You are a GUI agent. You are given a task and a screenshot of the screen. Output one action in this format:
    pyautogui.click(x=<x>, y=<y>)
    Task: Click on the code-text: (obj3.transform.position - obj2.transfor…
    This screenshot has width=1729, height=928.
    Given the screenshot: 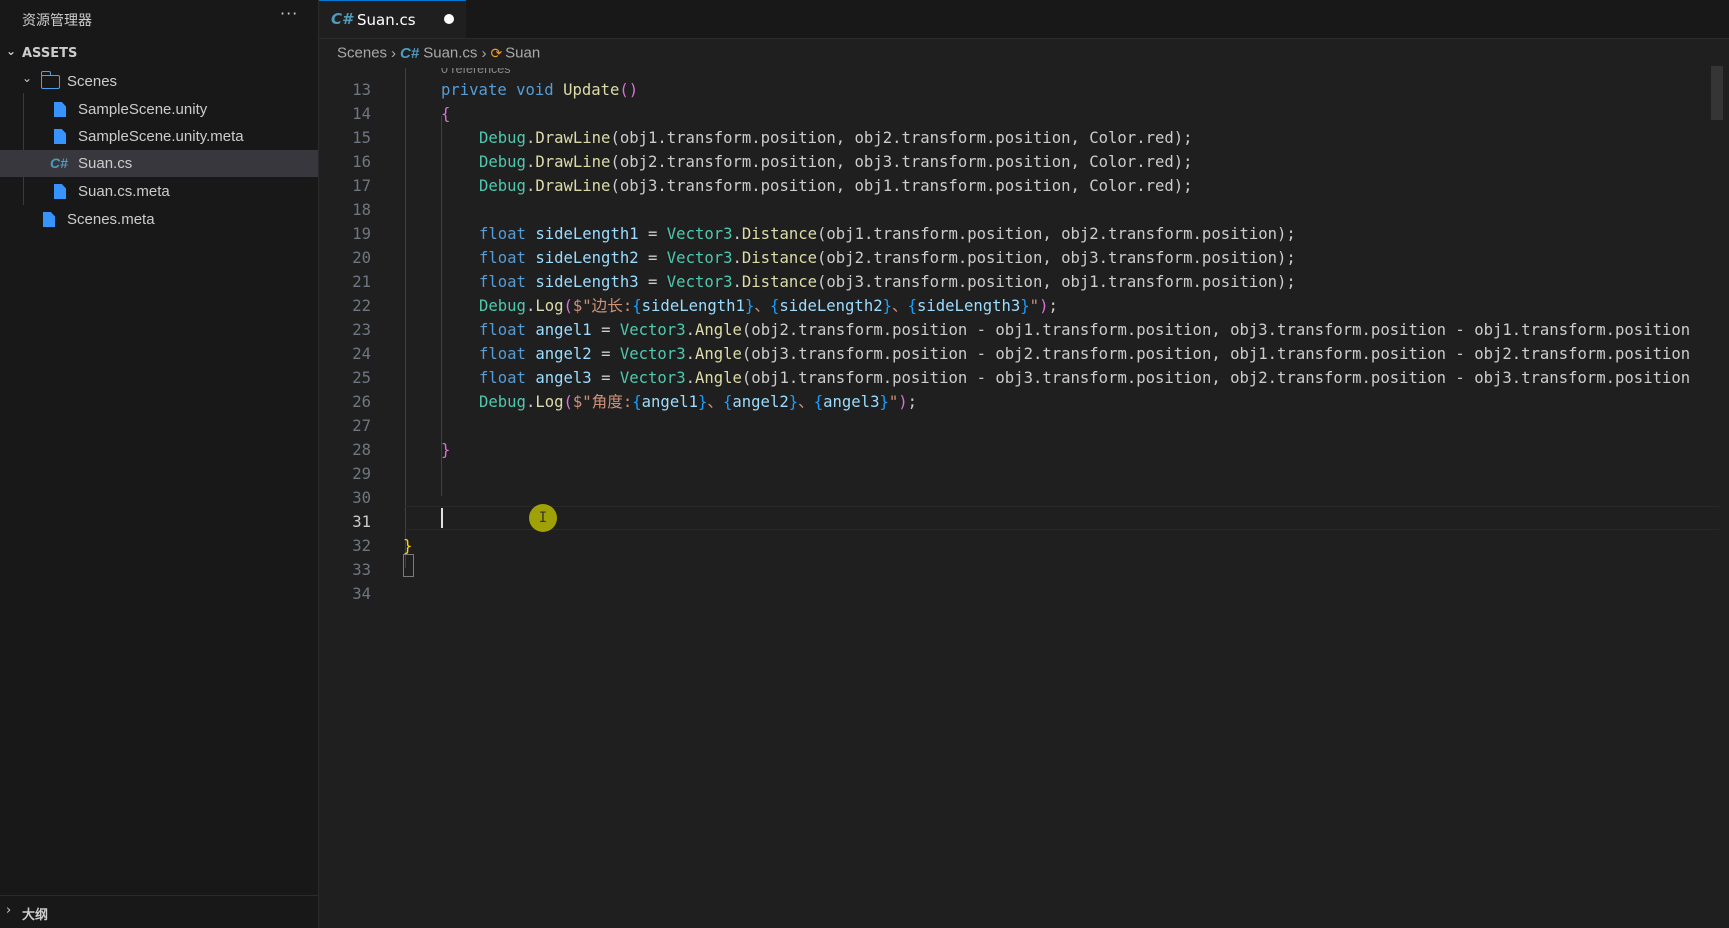 What is the action you would take?
    pyautogui.click(x=1216, y=354)
    